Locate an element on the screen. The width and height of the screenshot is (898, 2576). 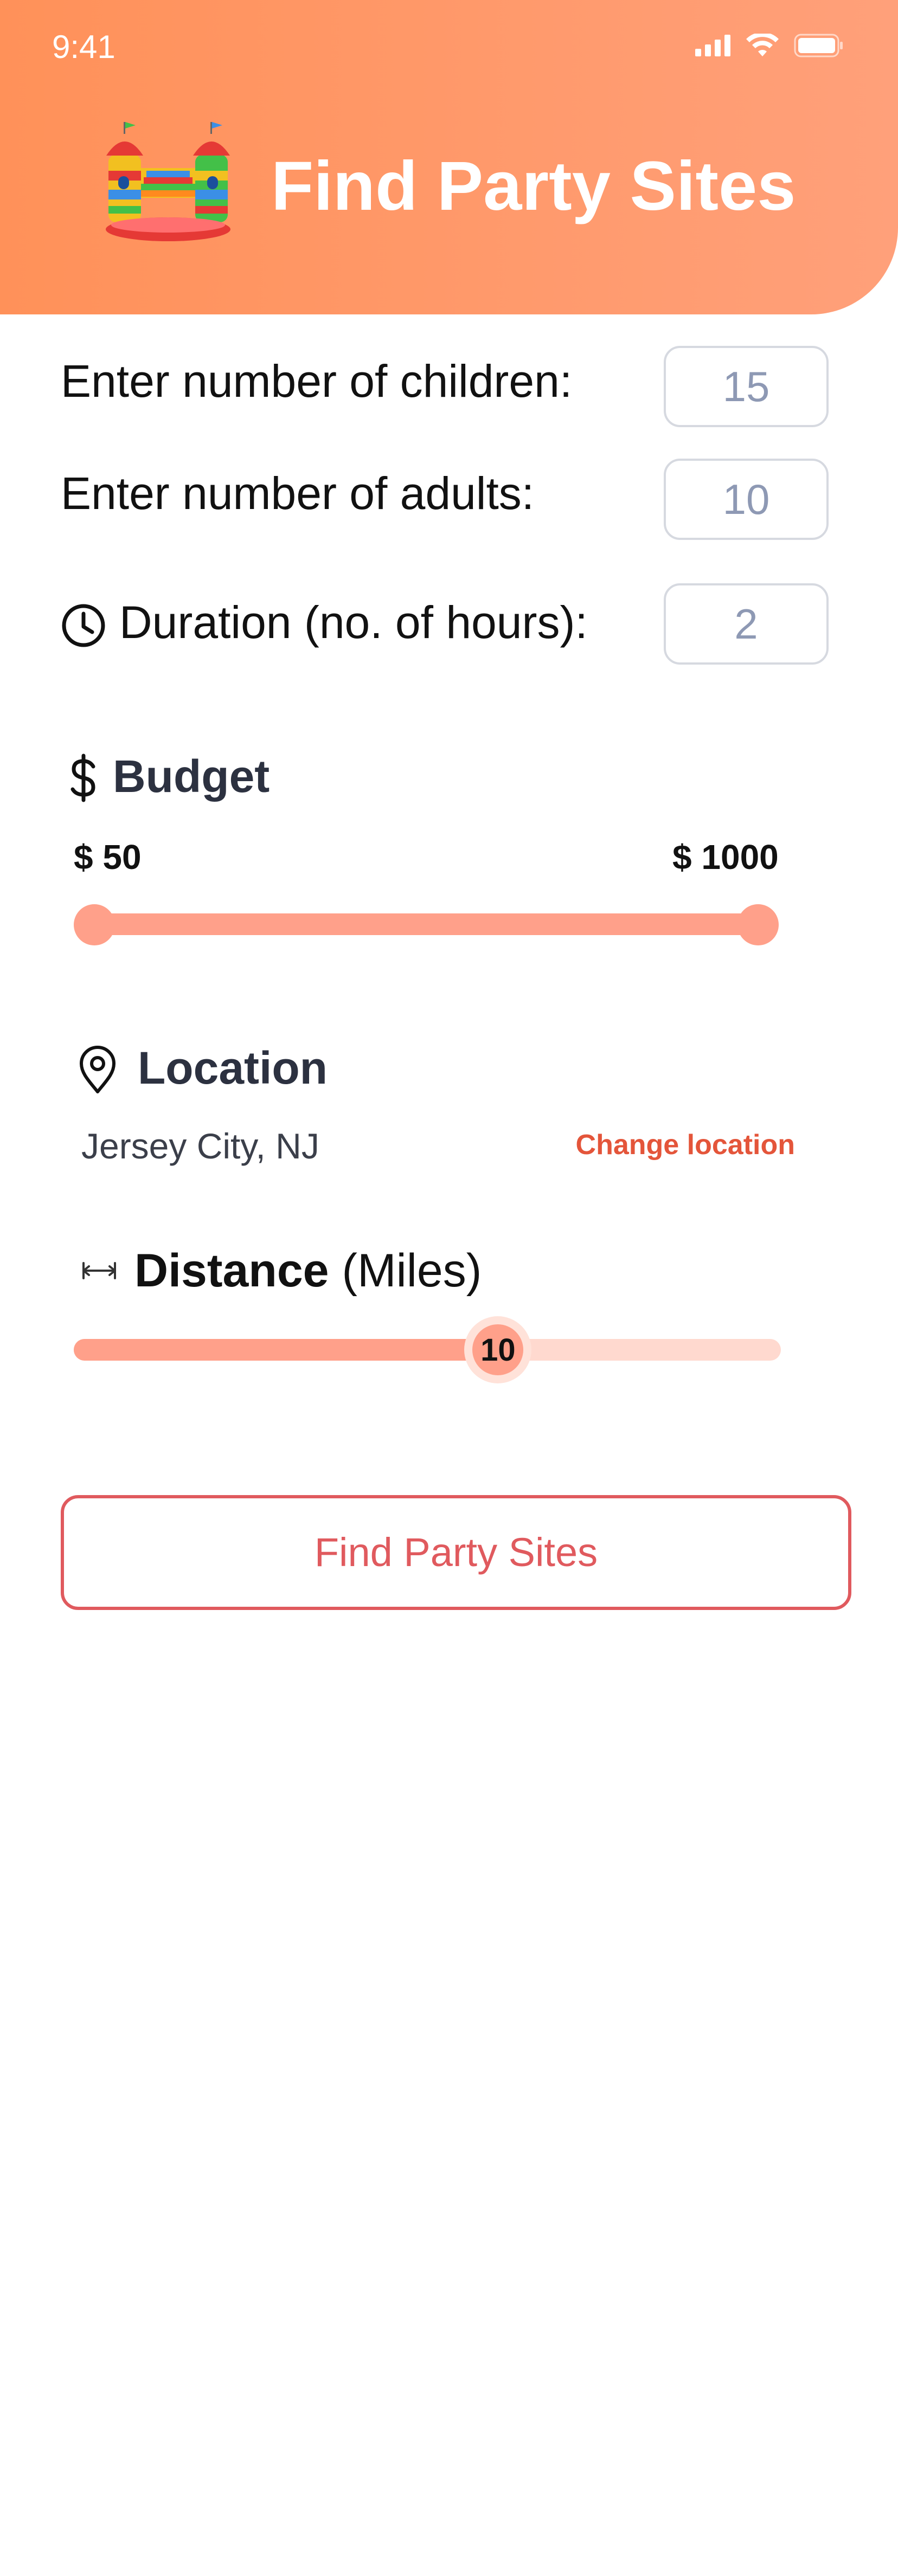
budget-min-handle is located at coordinates (94, 924).